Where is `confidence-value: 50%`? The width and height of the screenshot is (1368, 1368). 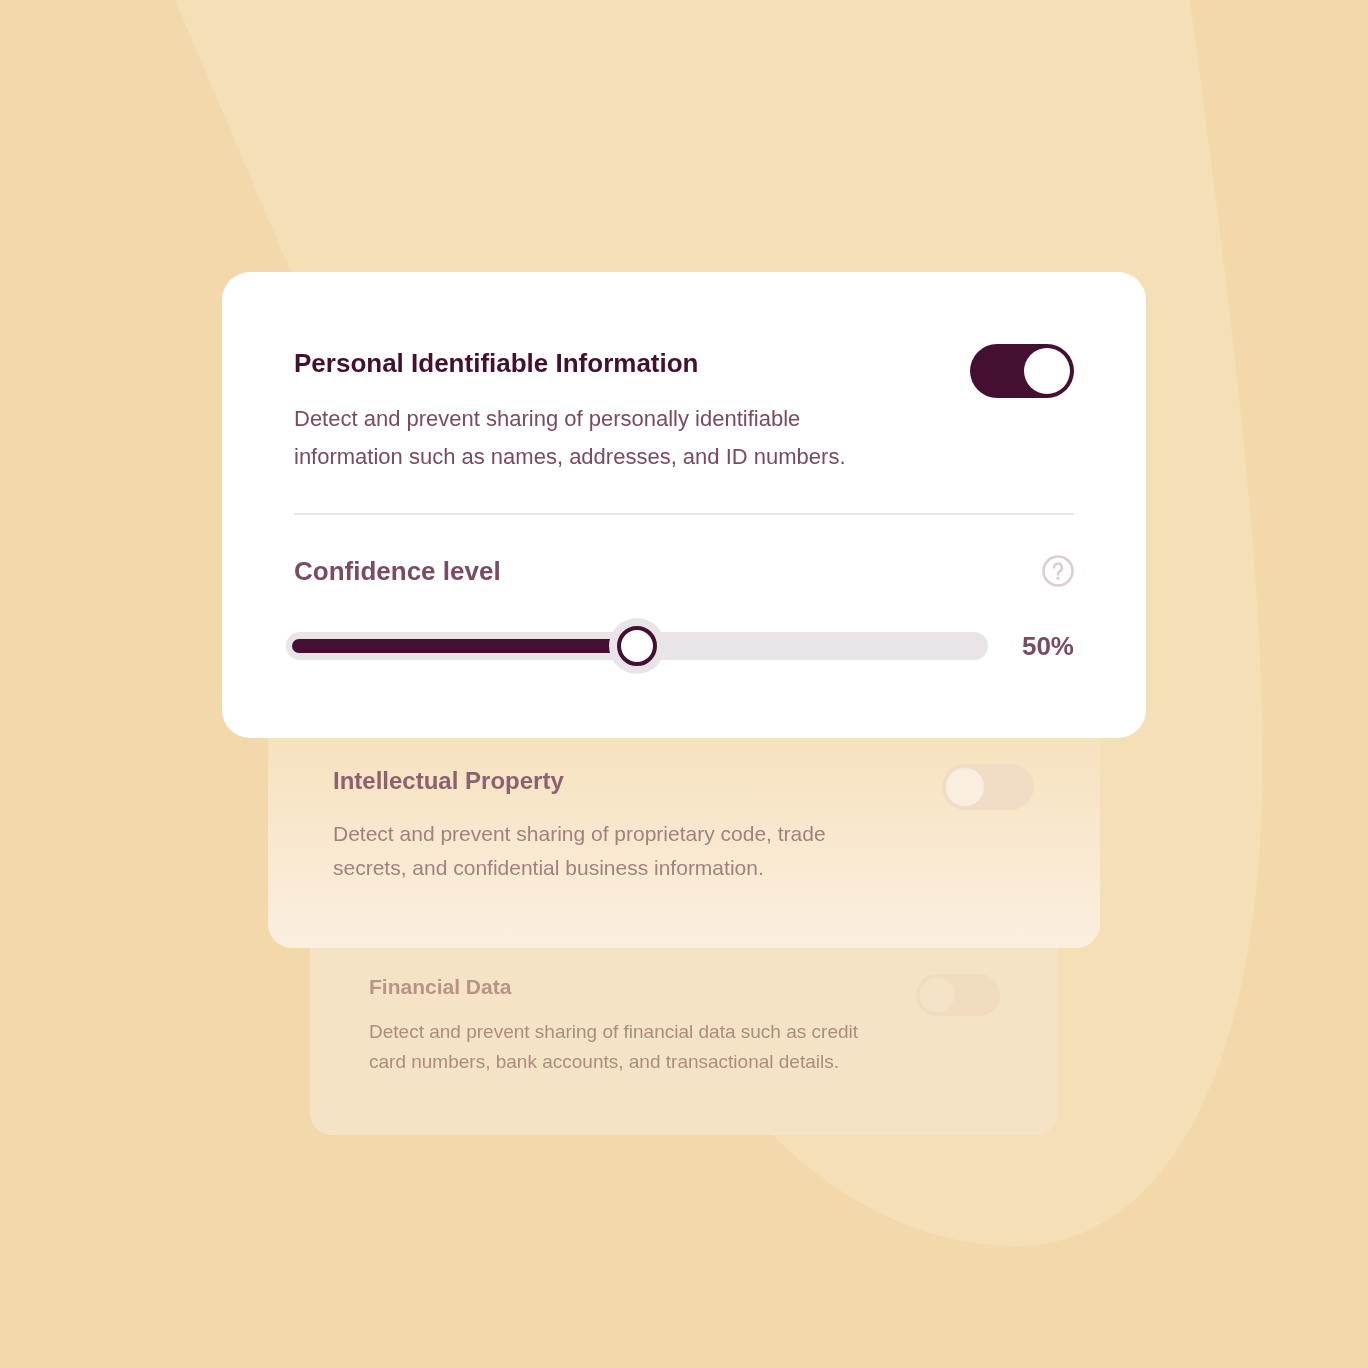 confidence-value: 50% is located at coordinates (1047, 646).